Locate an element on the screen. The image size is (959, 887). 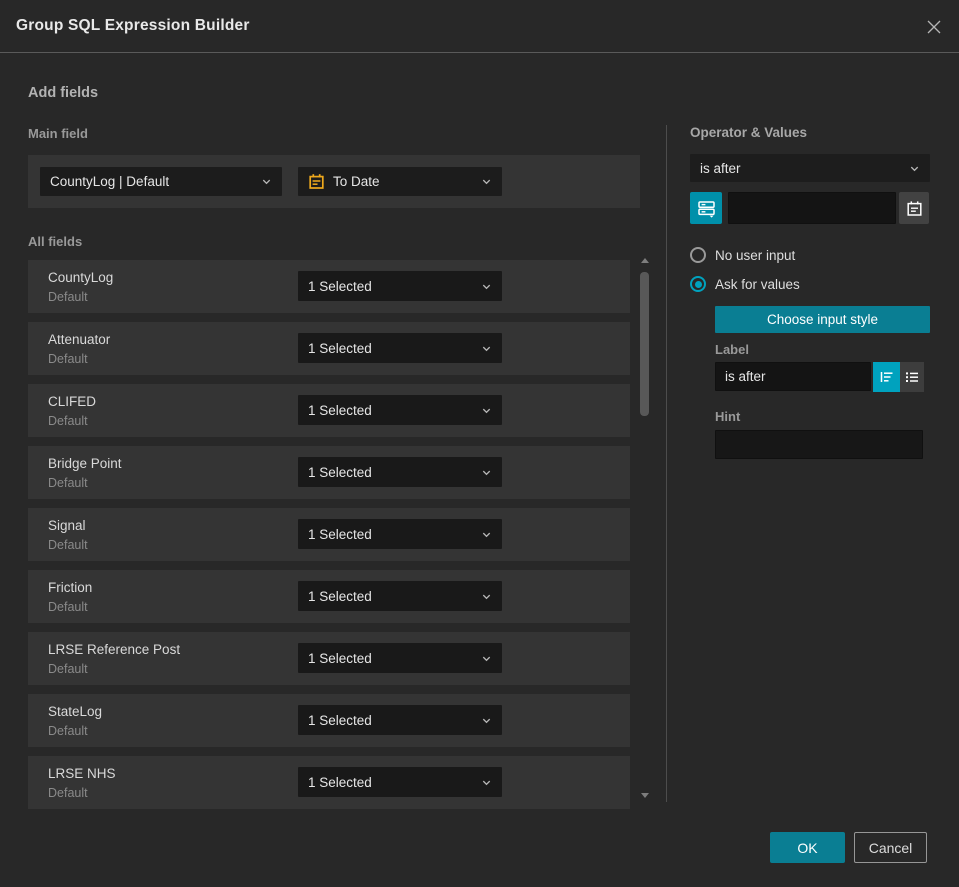
all-fields-label: All fields is located at coordinates (55, 241).